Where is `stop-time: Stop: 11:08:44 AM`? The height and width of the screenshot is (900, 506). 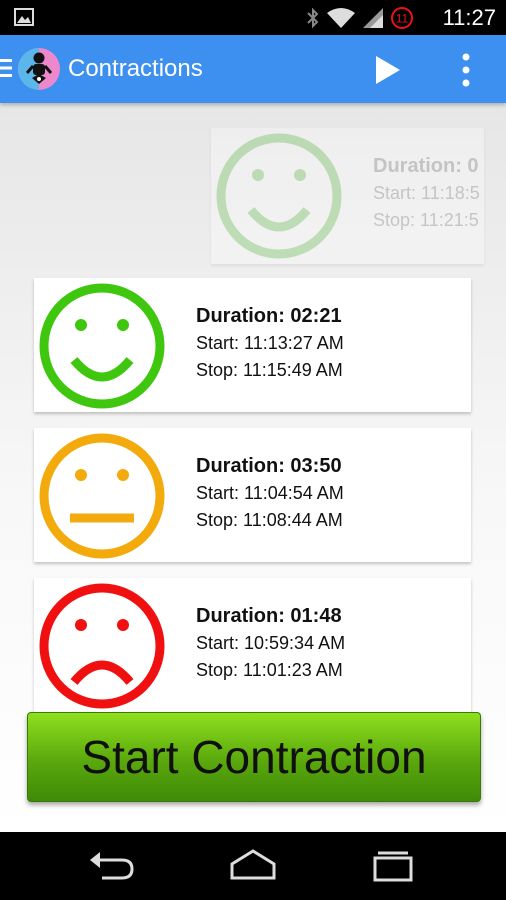
stop-time: Stop: 11:08:44 AM is located at coordinates (269, 520).